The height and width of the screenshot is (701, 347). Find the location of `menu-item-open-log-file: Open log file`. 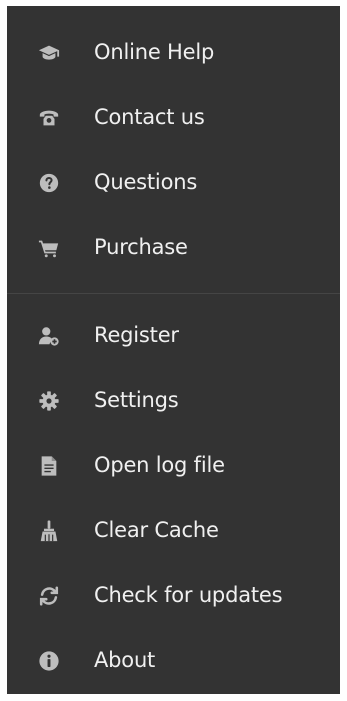

menu-item-open-log-file: Open log file is located at coordinates (173, 465).